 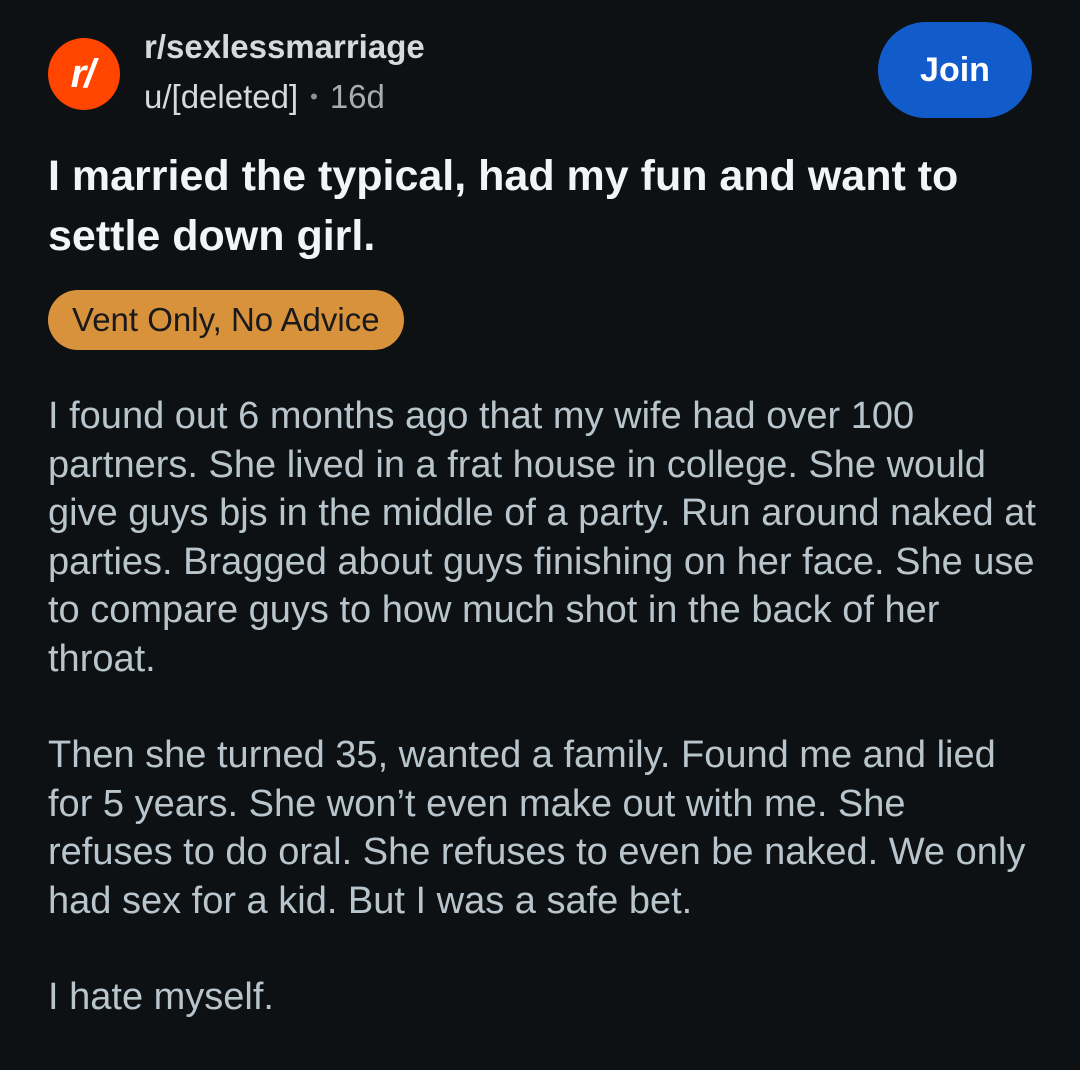 I want to click on post-flair: Vent Only, No Advice, so click(x=226, y=320).